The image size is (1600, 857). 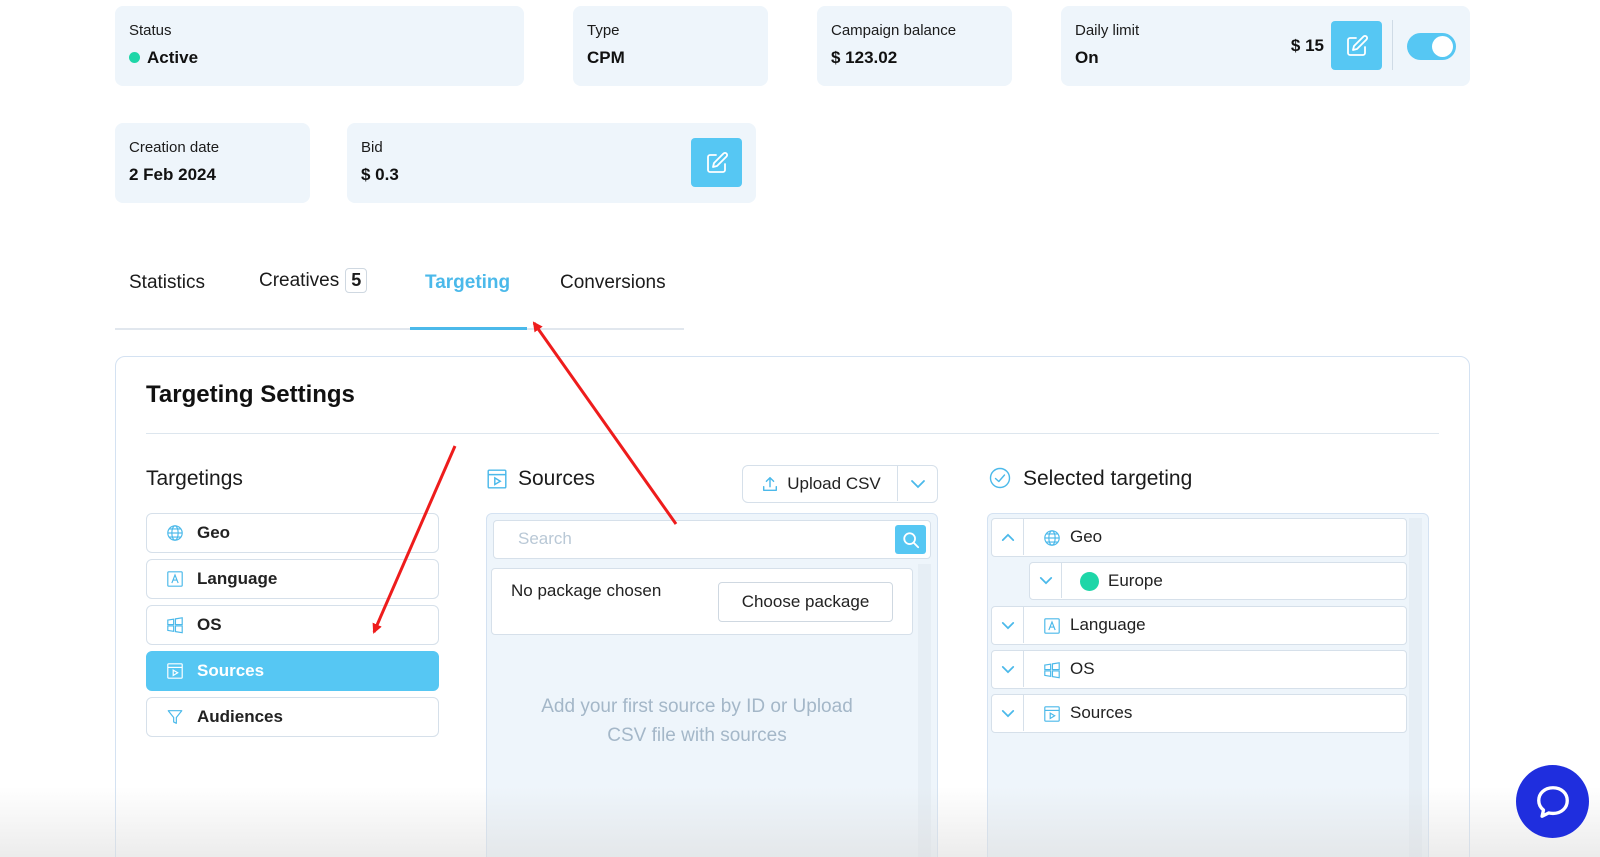 What do you see at coordinates (231, 670) in the screenshot?
I see `targeting-item-label: Sources` at bounding box center [231, 670].